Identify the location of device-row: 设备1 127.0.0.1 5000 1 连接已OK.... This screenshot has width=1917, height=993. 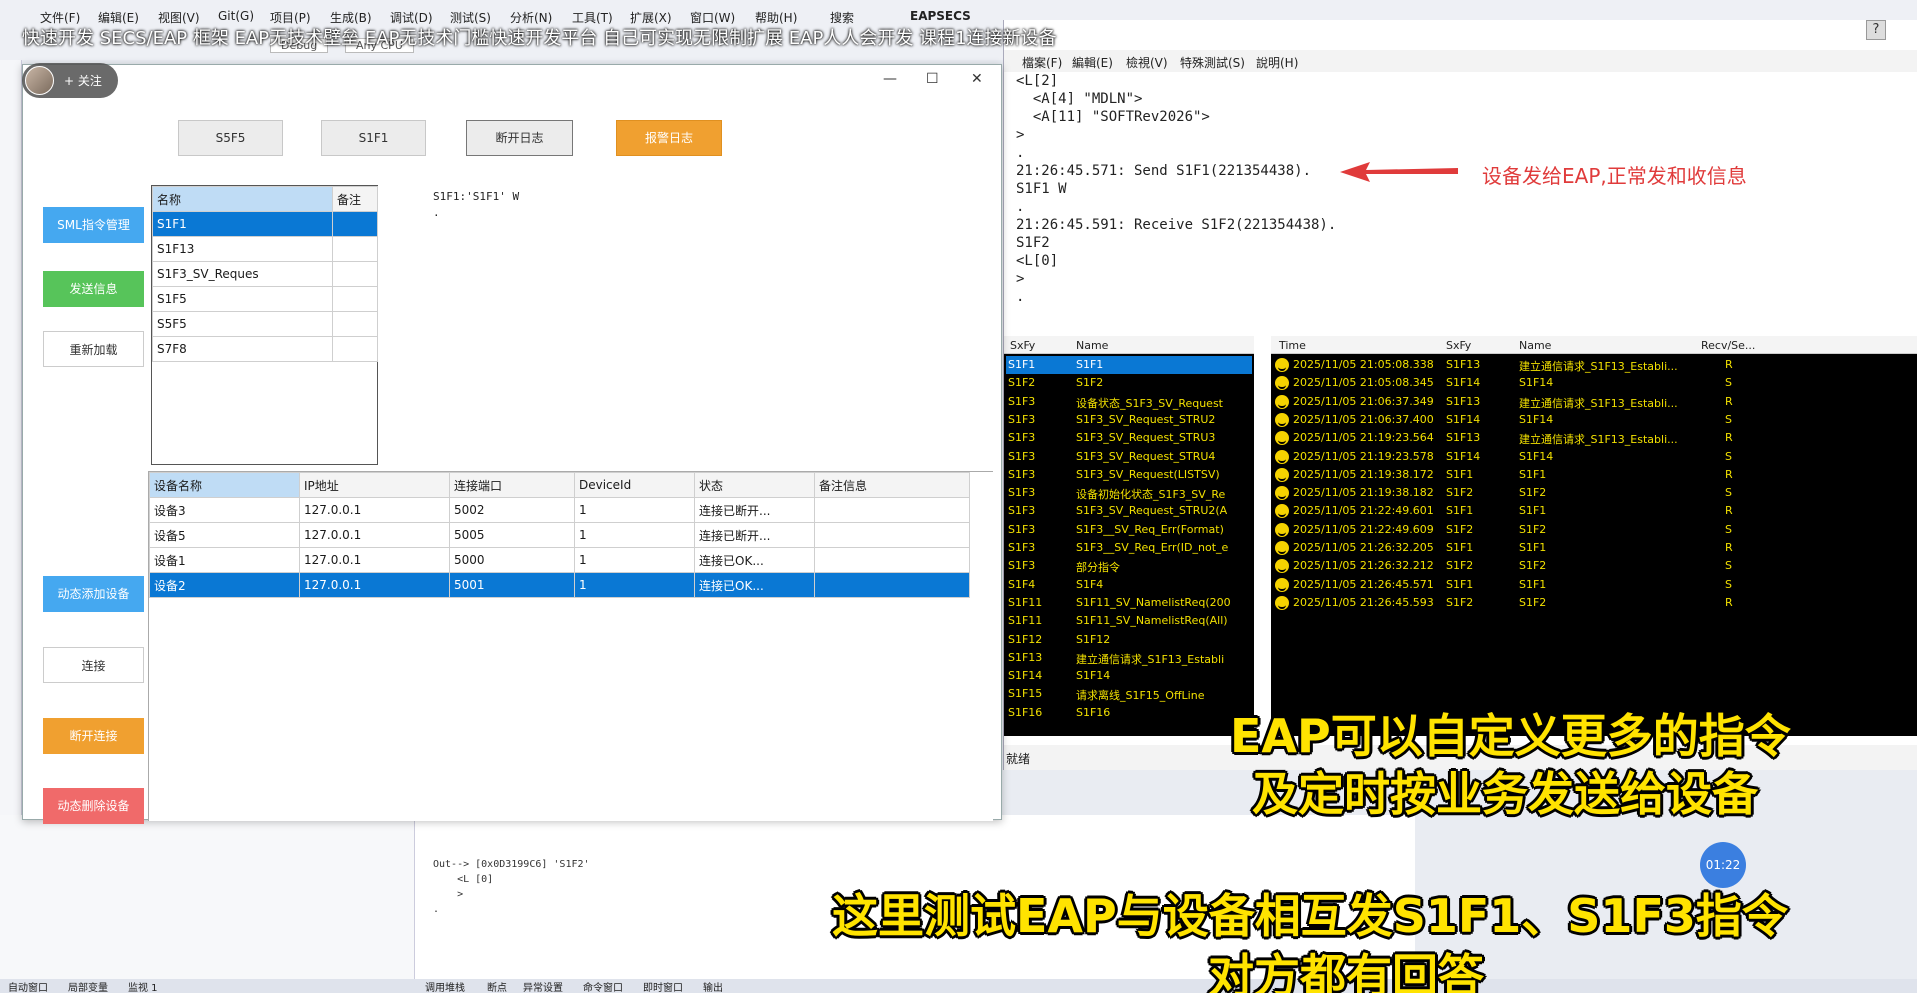
(559, 560).